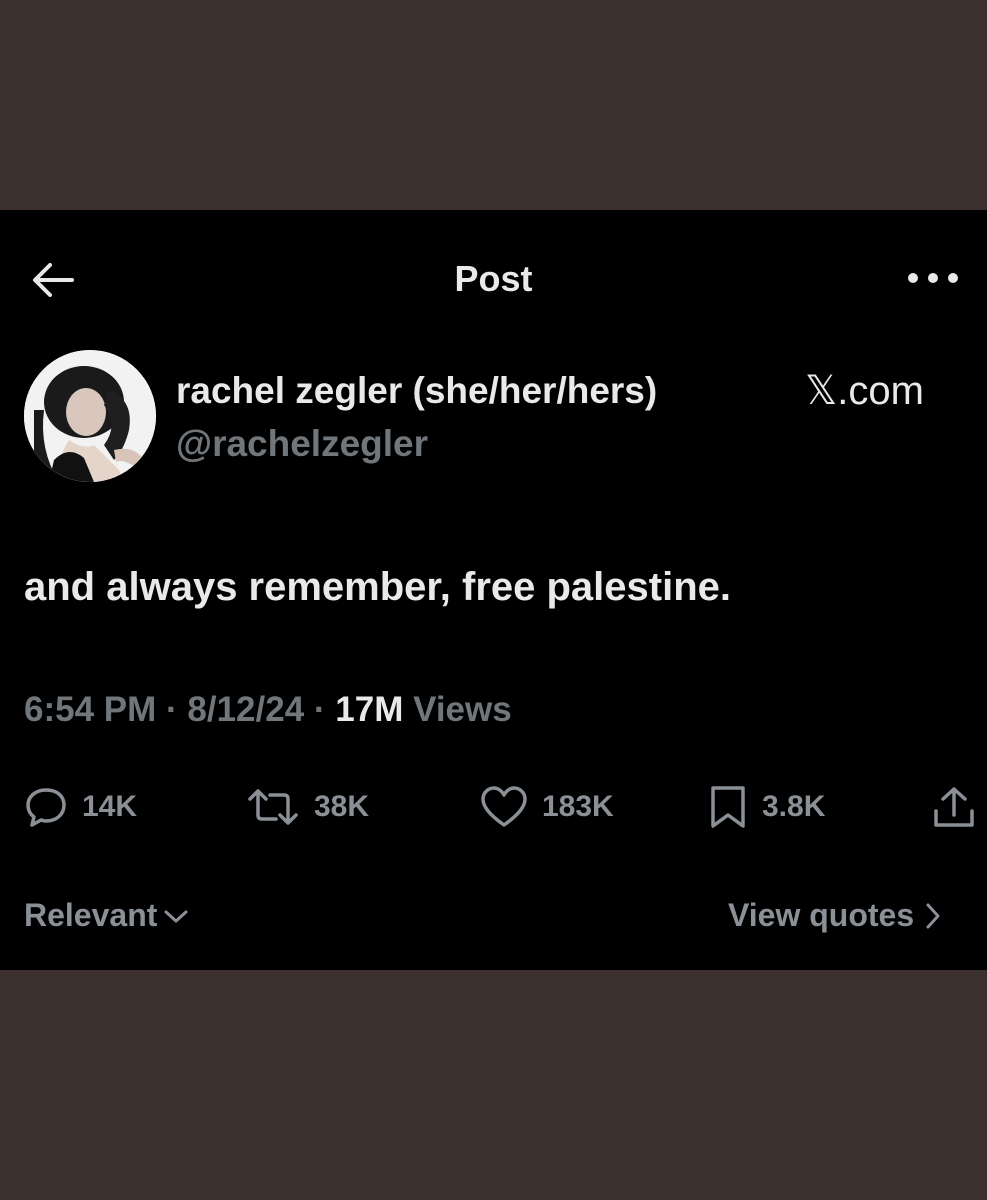  Describe the element at coordinates (90, 709) in the screenshot. I see `post-time: 6:54 PM` at that location.